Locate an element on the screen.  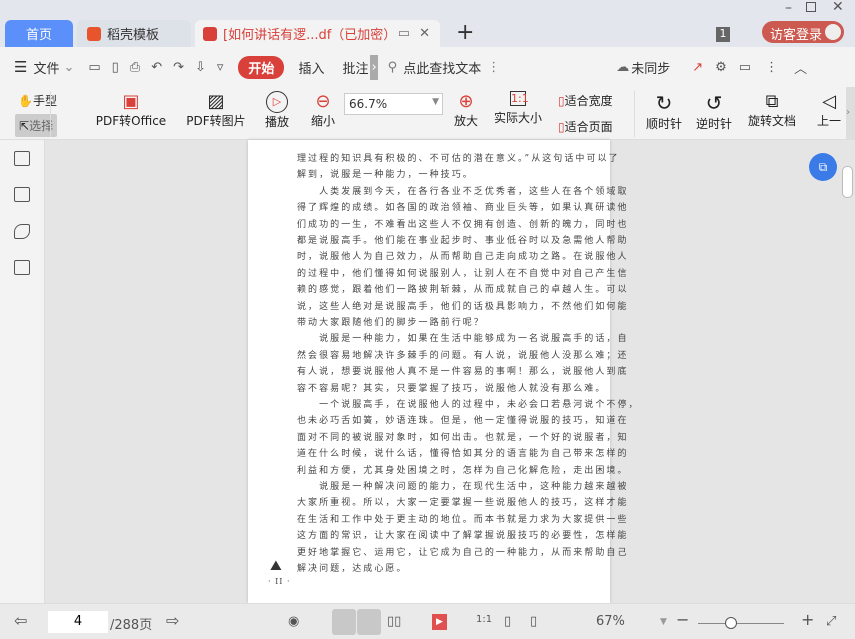
text-line: 也未必巧舌如簧，妙语连珠。但是，他一定懂得说服的技巧，知道在 is located at coordinates (463, 421).